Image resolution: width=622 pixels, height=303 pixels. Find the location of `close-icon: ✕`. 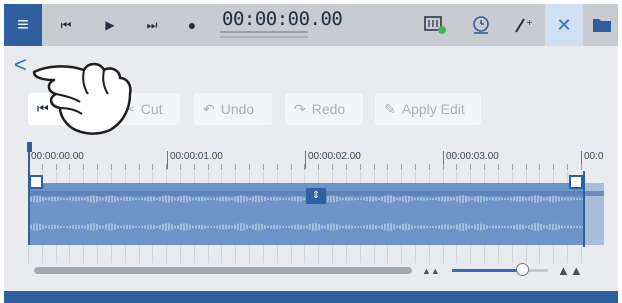

close-icon: ✕ is located at coordinates (564, 24).